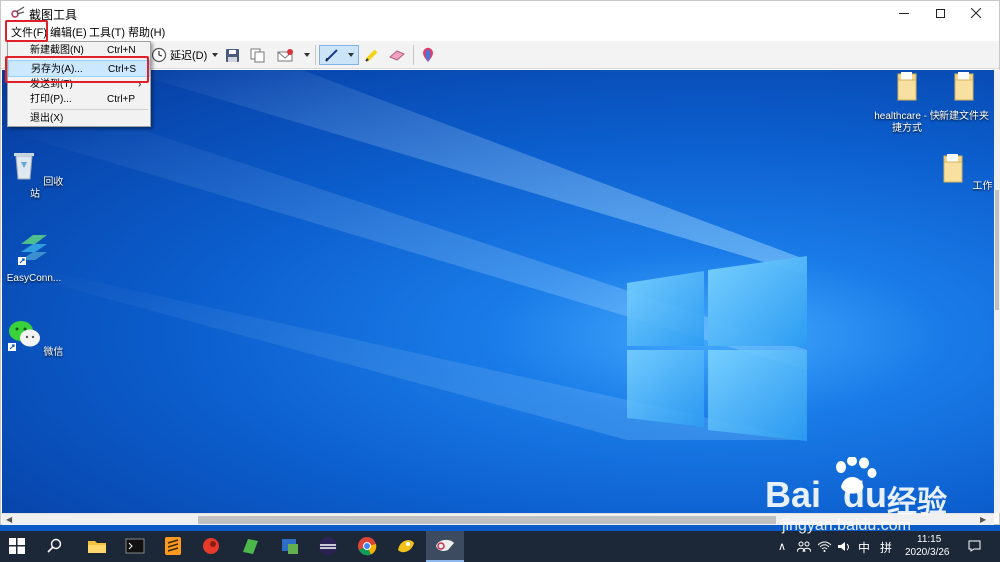 This screenshot has height=562, width=1000. Describe the element at coordinates (864, 547) in the screenshot. I see `ime-indicator: 中` at that location.